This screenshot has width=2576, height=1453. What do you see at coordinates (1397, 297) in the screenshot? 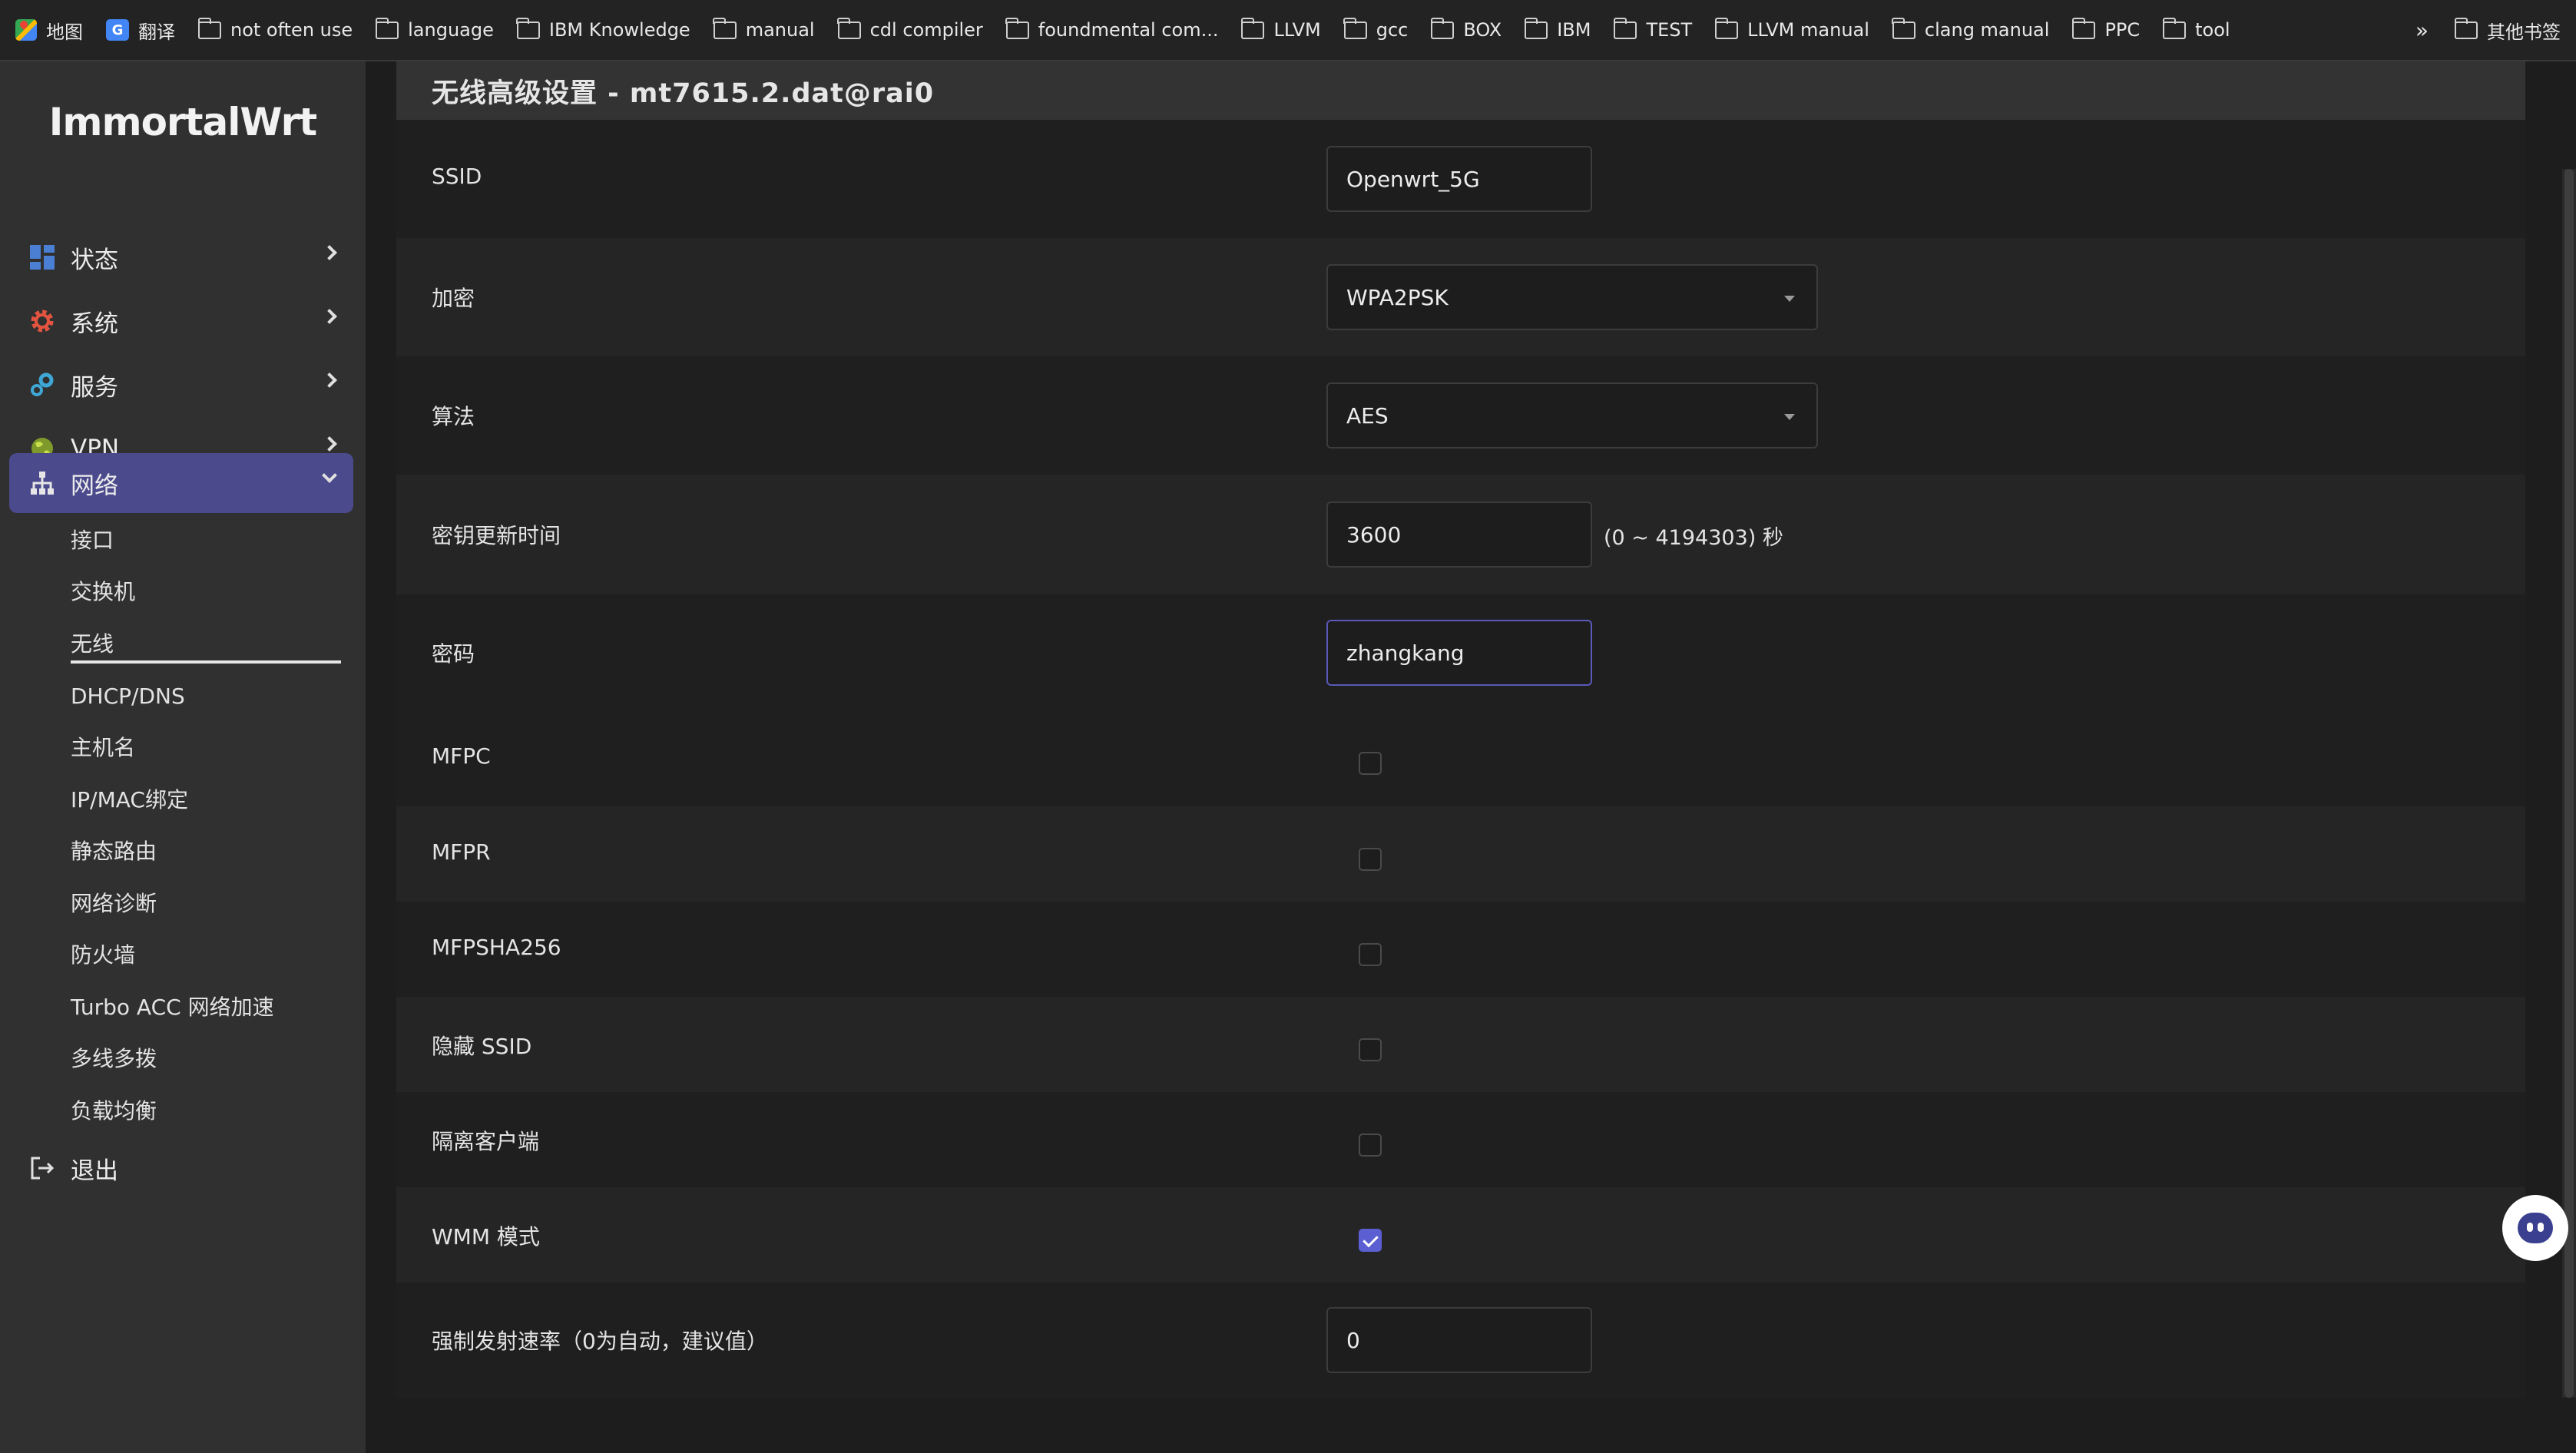
I see `encryption-value: WPA2PSK` at bounding box center [1397, 297].